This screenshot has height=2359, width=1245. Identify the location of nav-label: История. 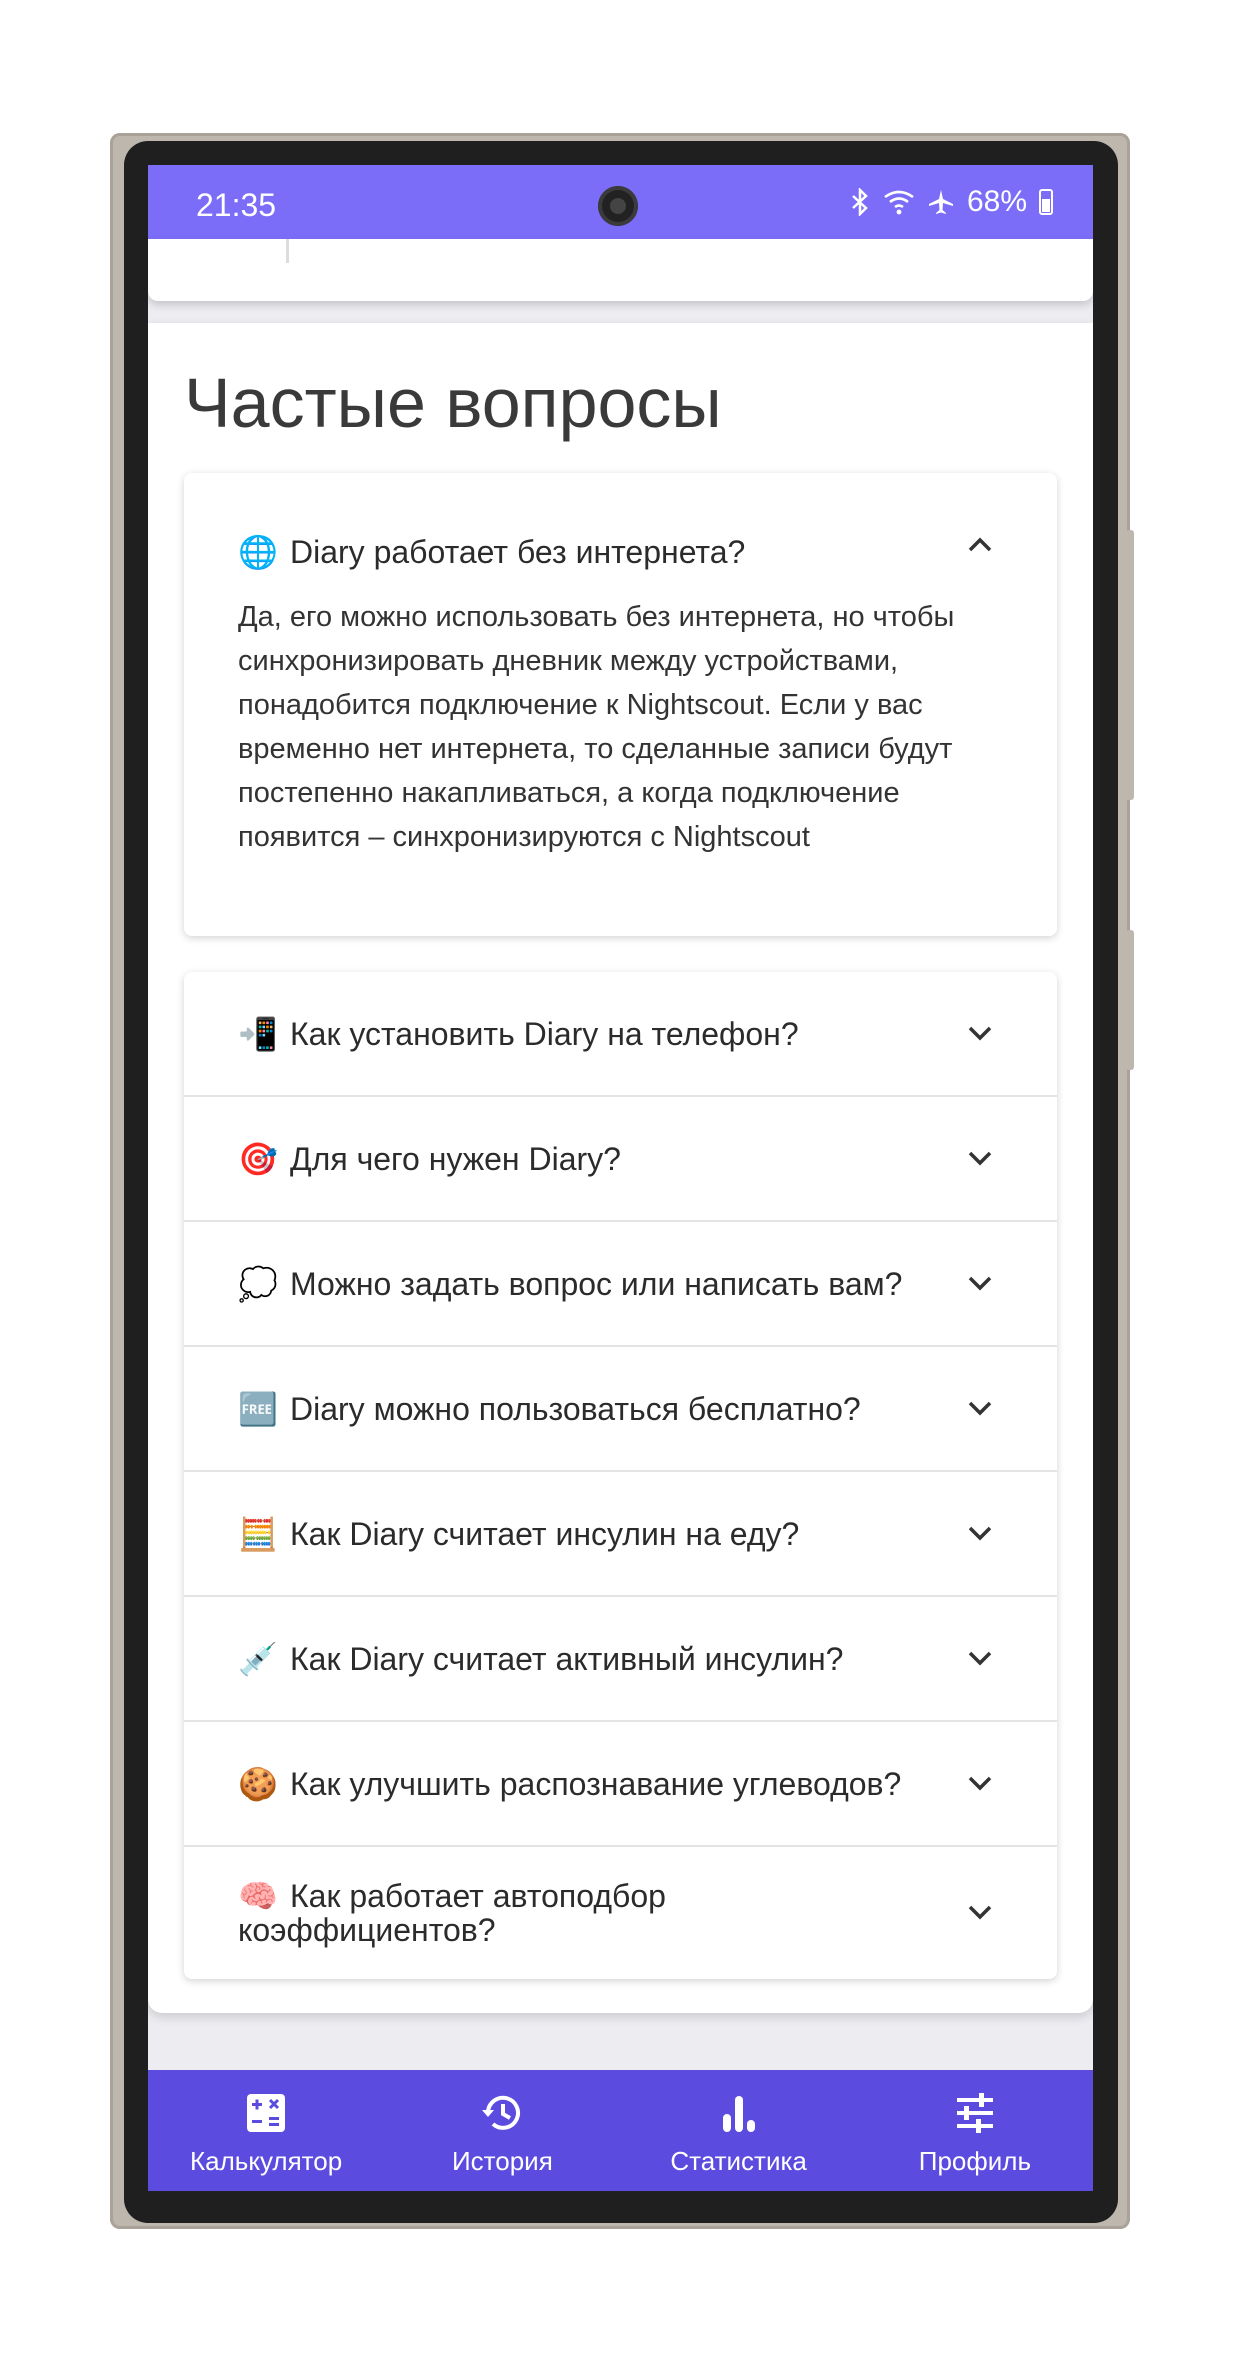
(502, 2161).